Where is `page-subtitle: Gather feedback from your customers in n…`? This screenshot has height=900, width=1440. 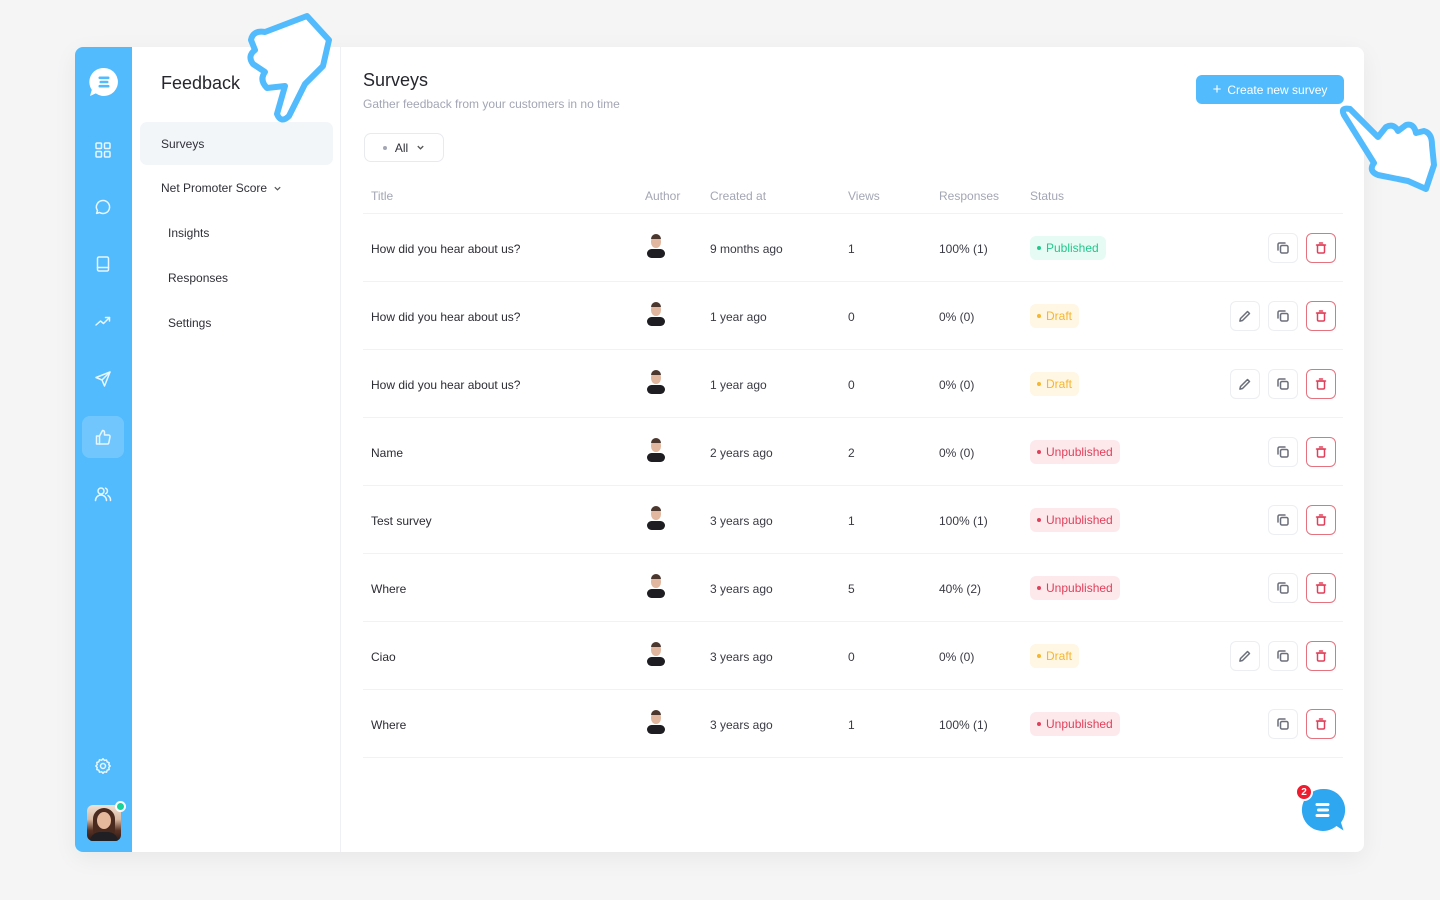
page-subtitle: Gather feedback from your customers in n… is located at coordinates (491, 104).